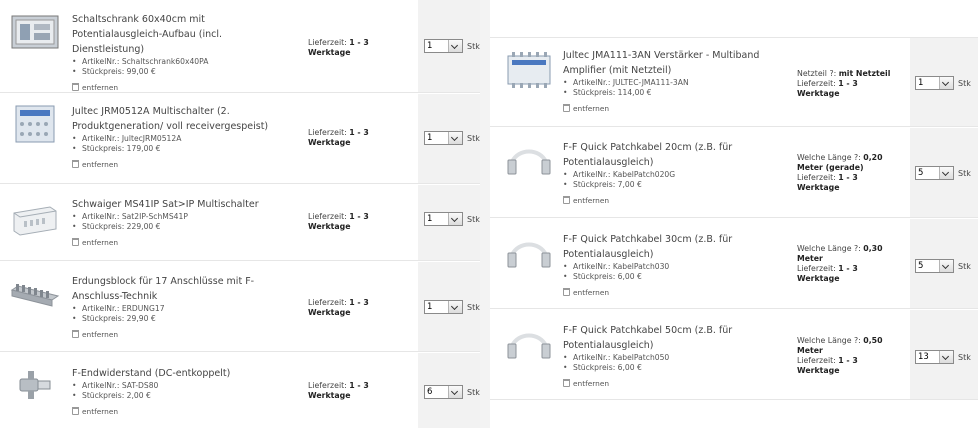 The width and height of the screenshot is (978, 428). I want to click on item-price: • Stückpreis: 99,00 €, so click(114, 71).